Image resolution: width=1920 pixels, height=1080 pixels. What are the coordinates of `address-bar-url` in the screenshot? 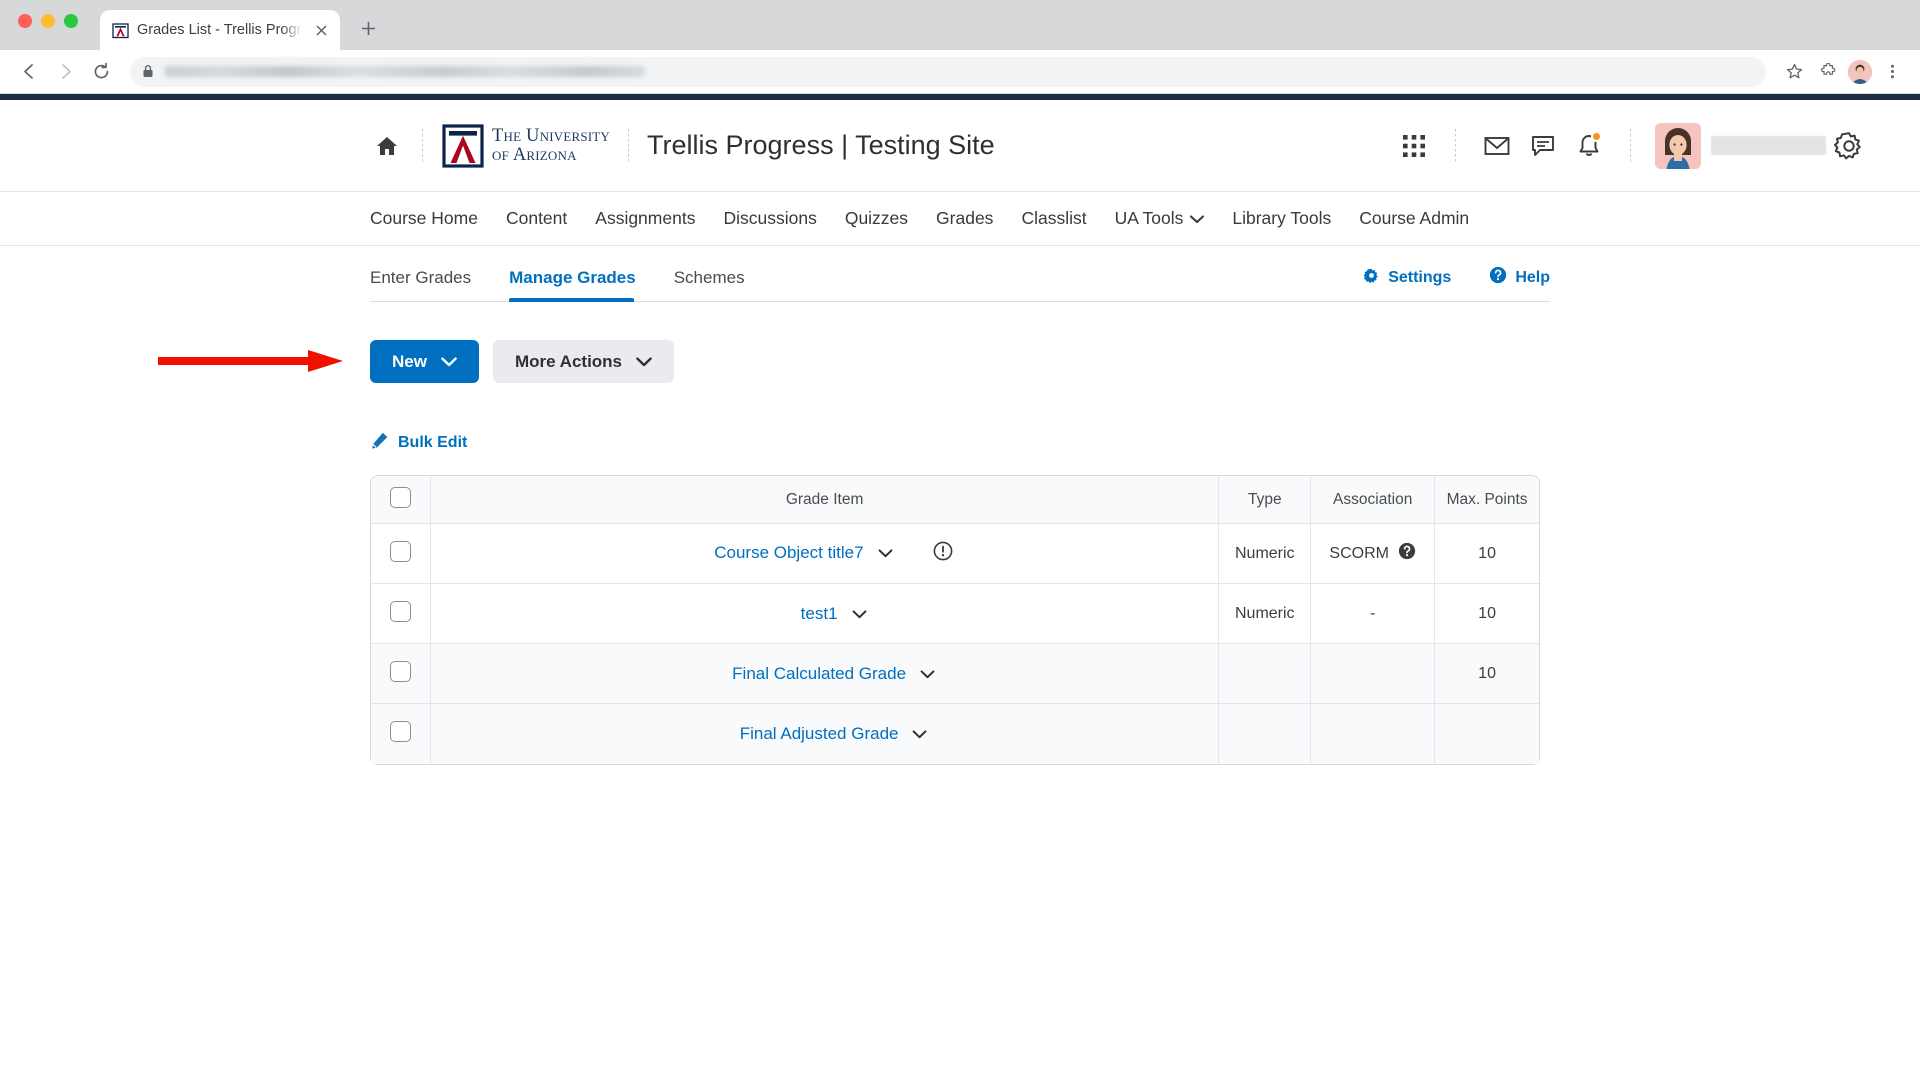 It's located at (405, 71).